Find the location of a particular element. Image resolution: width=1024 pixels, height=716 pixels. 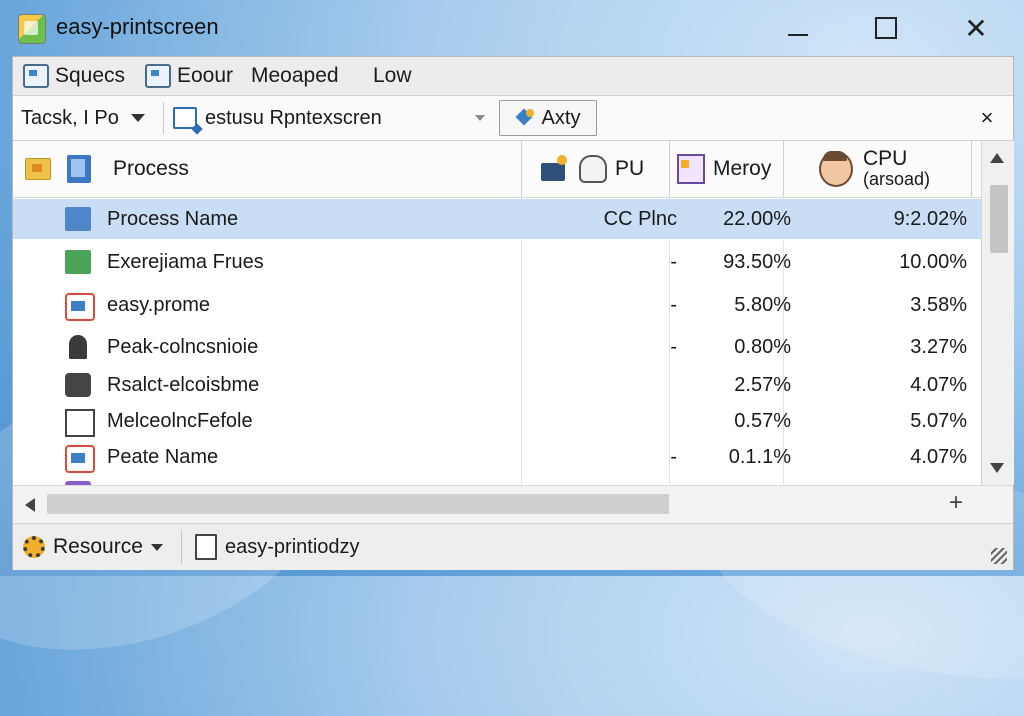

header-process: Process is located at coordinates (107, 169).